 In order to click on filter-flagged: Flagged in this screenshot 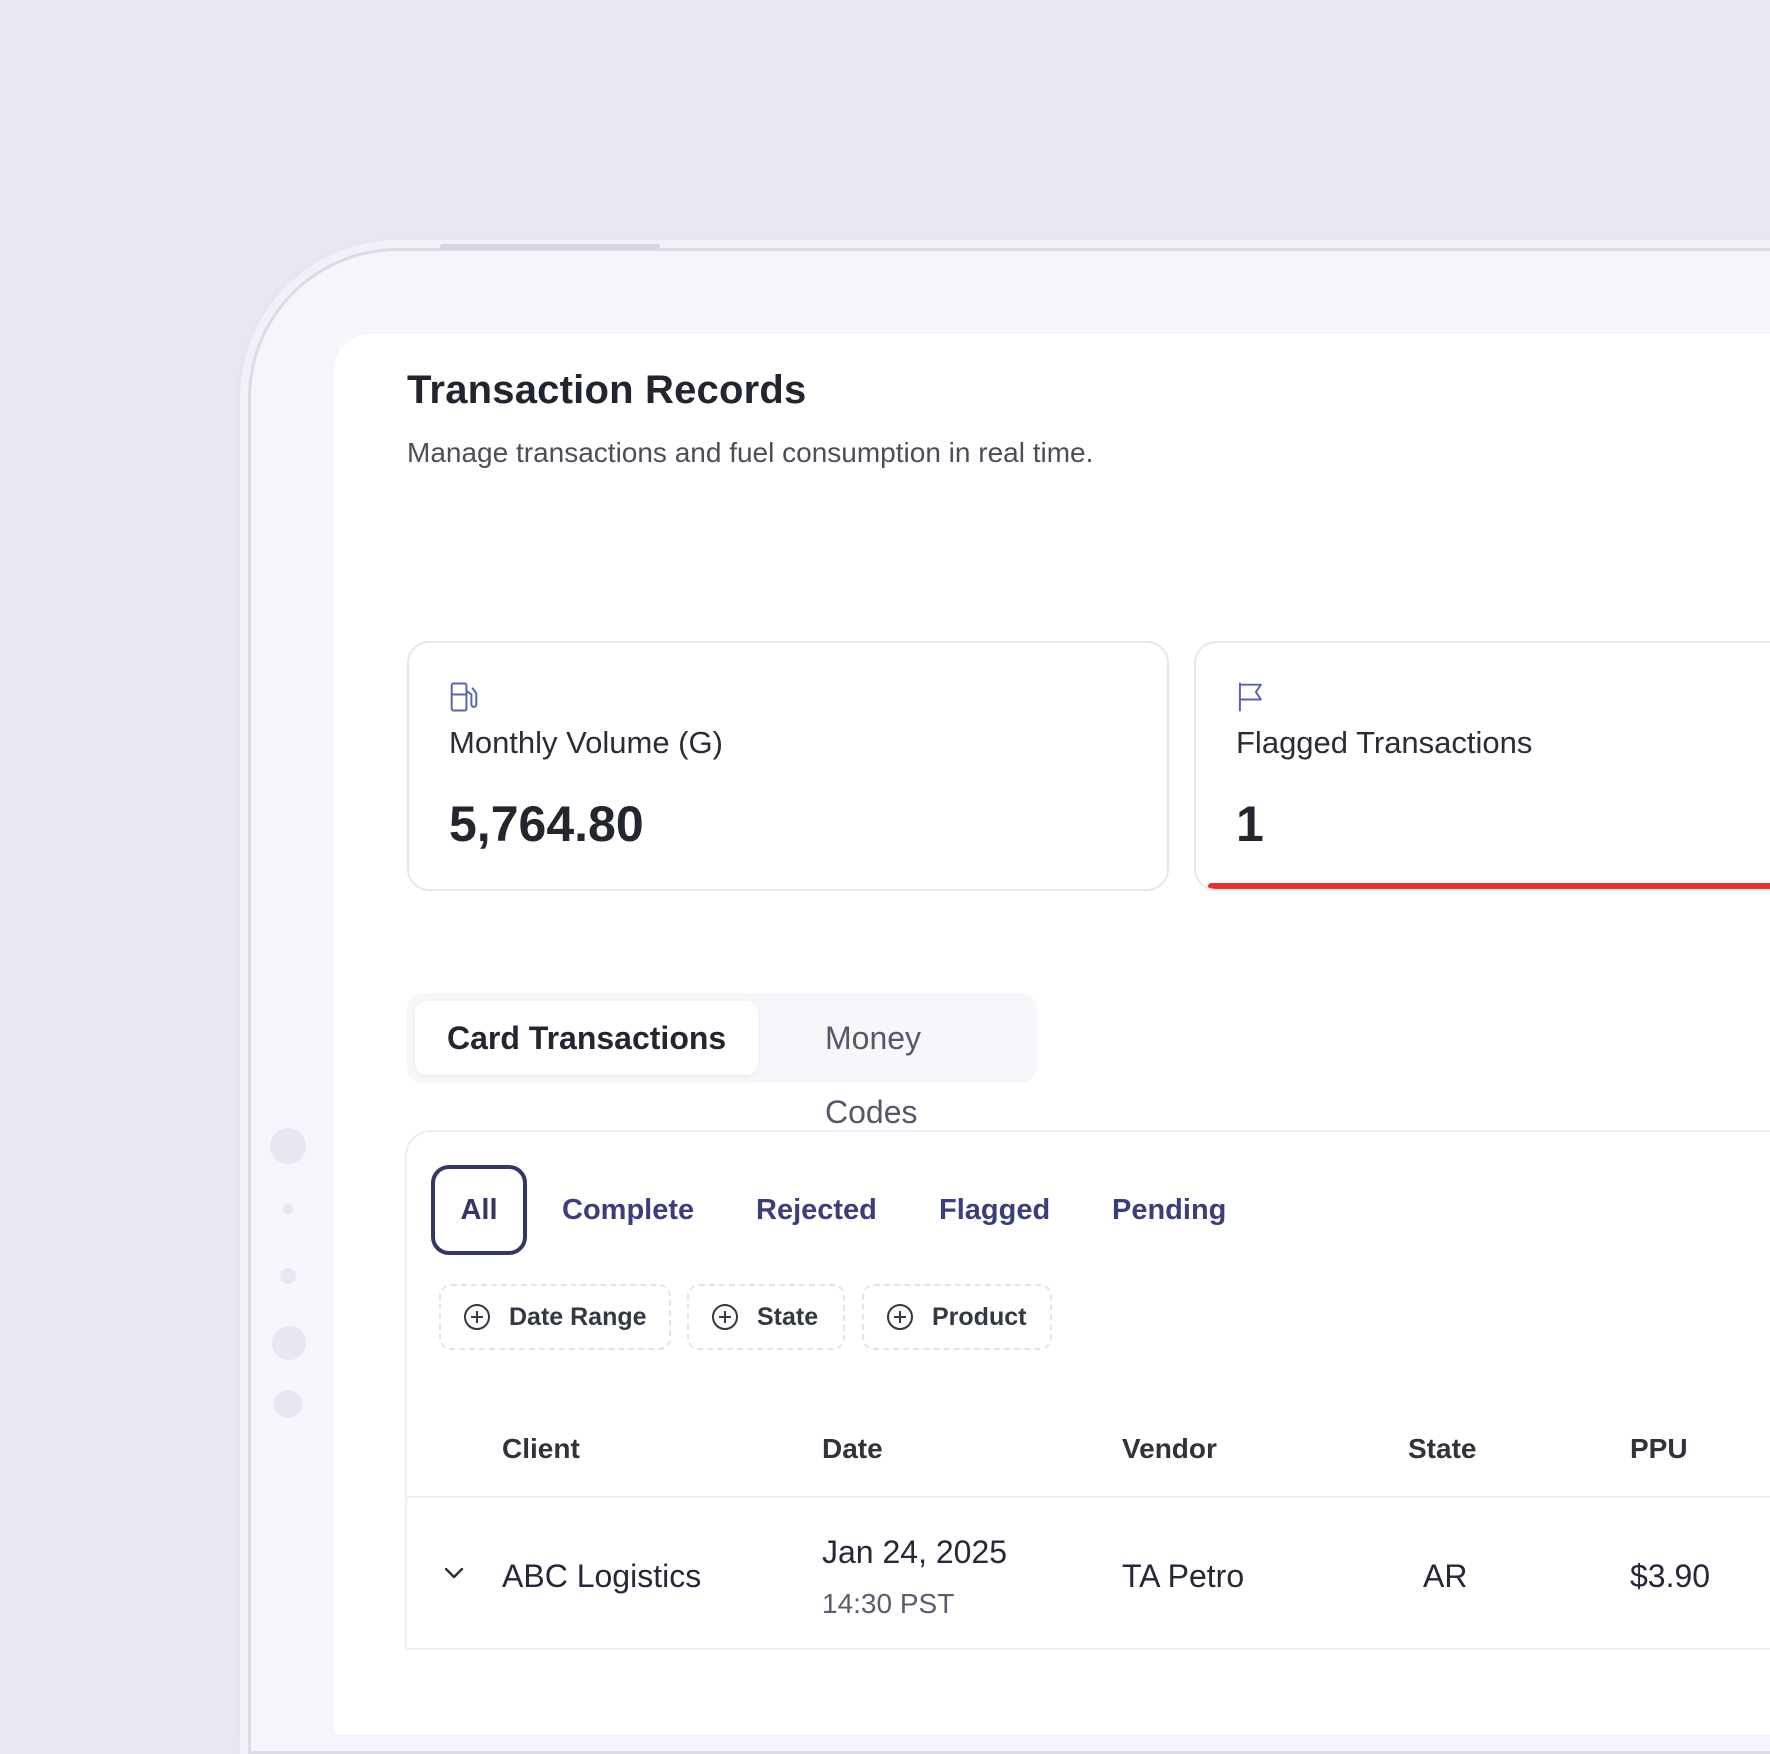, I will do `click(994, 1210)`.